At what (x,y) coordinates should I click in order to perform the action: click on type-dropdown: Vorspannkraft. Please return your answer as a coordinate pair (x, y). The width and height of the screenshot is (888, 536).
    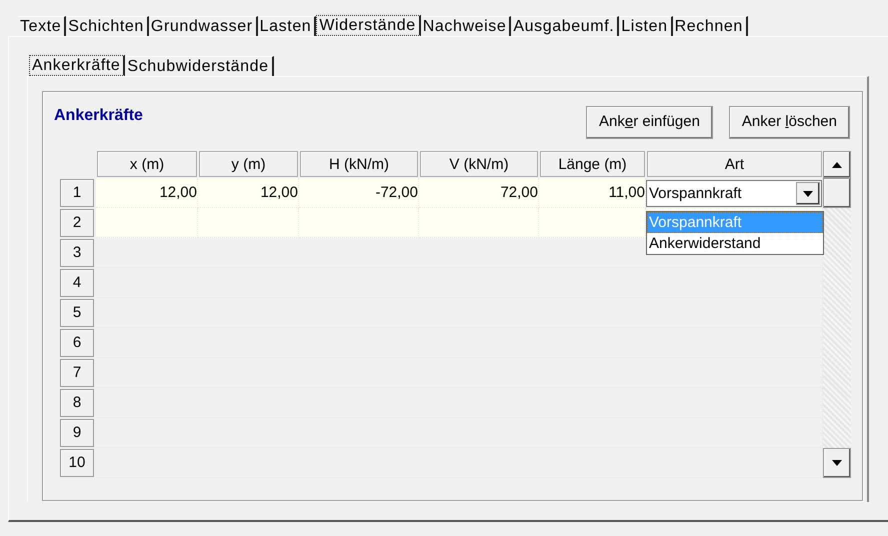
    Looking at the image, I should click on (734, 193).